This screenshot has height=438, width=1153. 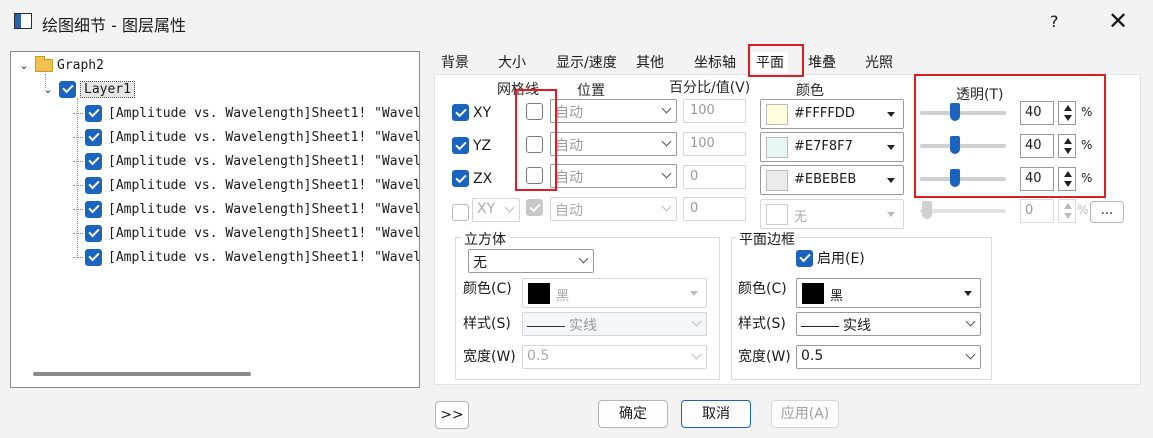 I want to click on extra-color-select: 无, so click(x=832, y=214).